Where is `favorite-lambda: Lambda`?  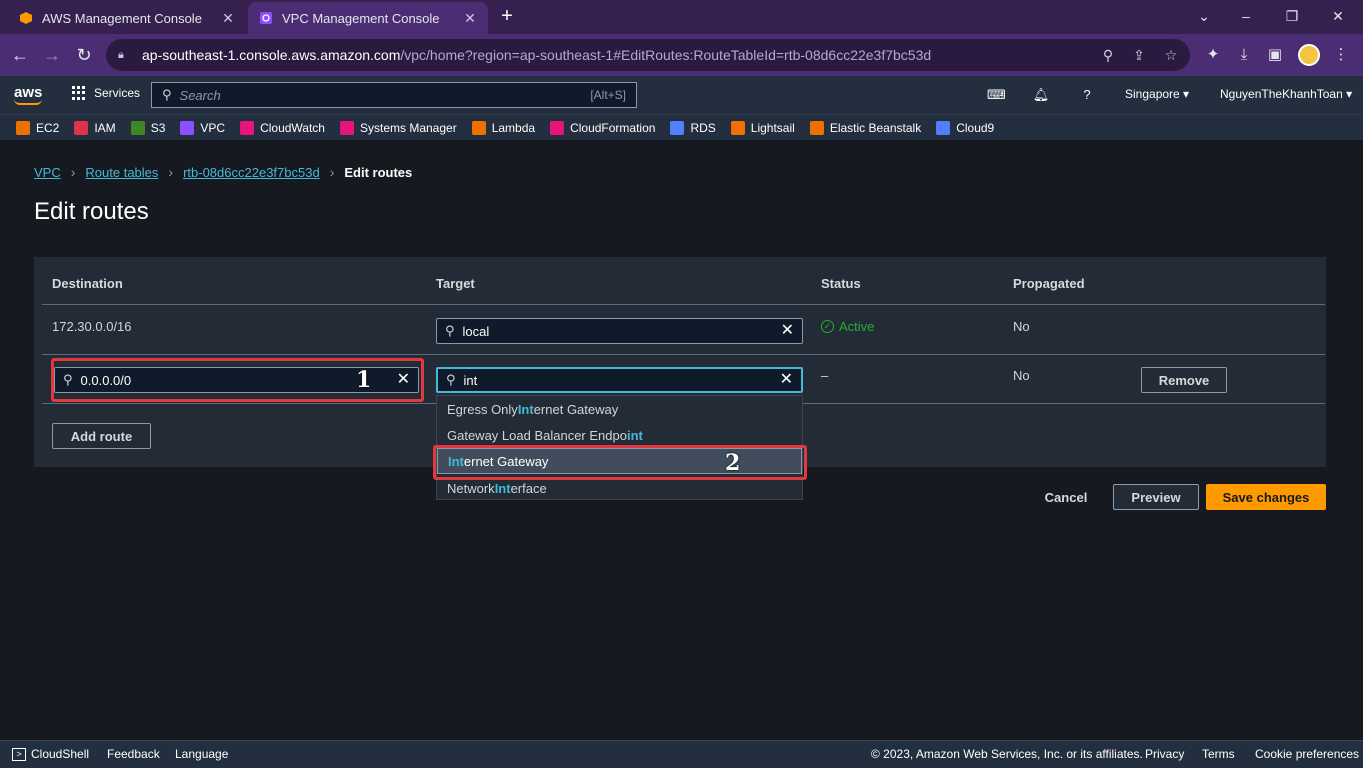 favorite-lambda: Lambda is located at coordinates (503, 127).